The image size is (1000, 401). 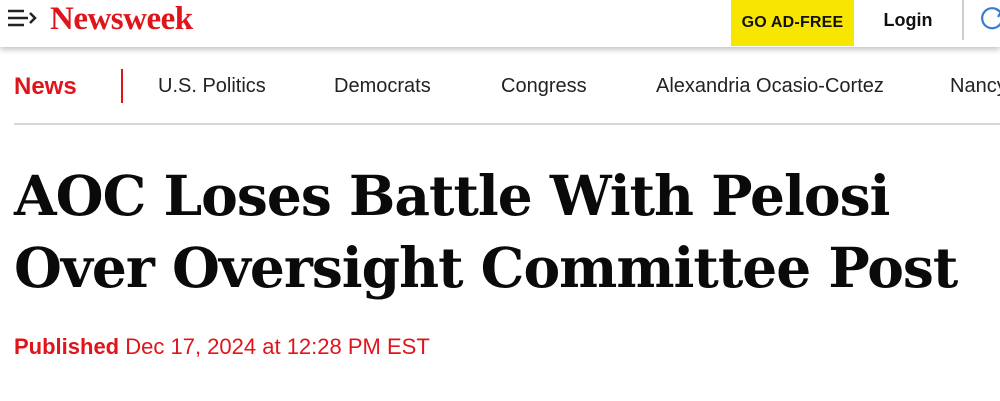 I want to click on newsweek-logo: Newsweek, so click(x=121, y=19).